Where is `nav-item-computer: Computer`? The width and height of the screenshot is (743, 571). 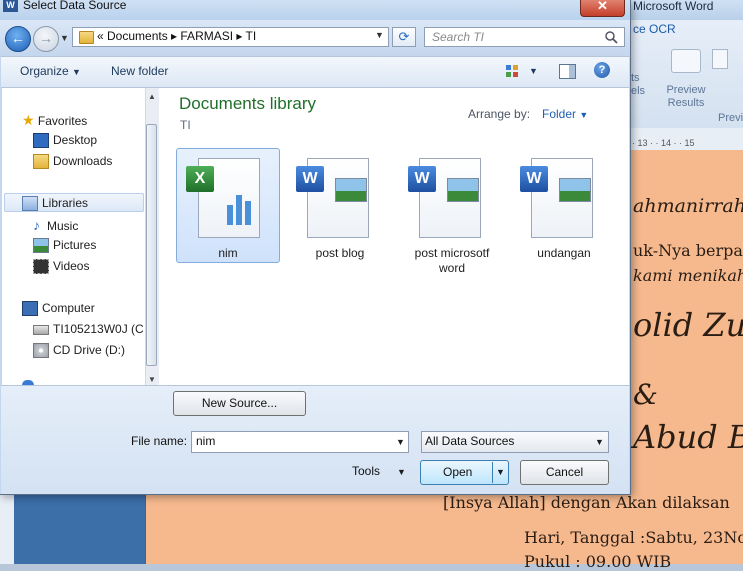 nav-item-computer: Computer is located at coordinates (58, 308).